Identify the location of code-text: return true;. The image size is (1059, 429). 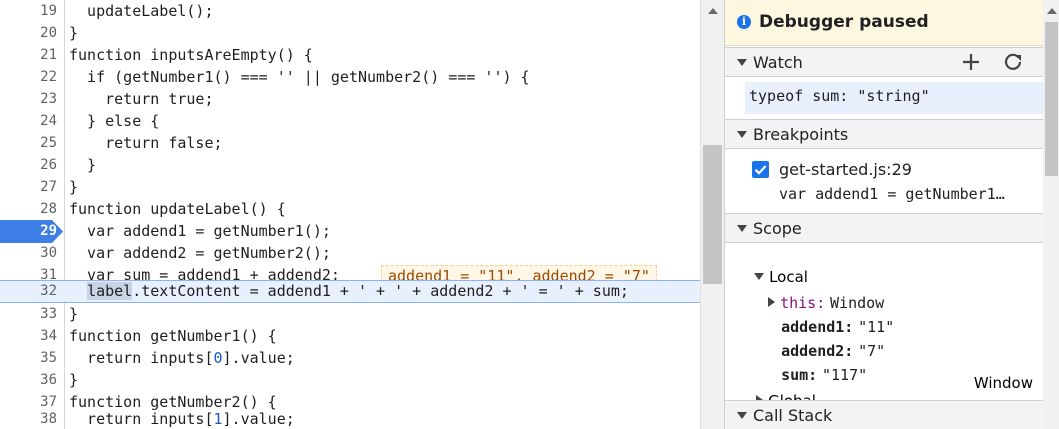
(141, 99).